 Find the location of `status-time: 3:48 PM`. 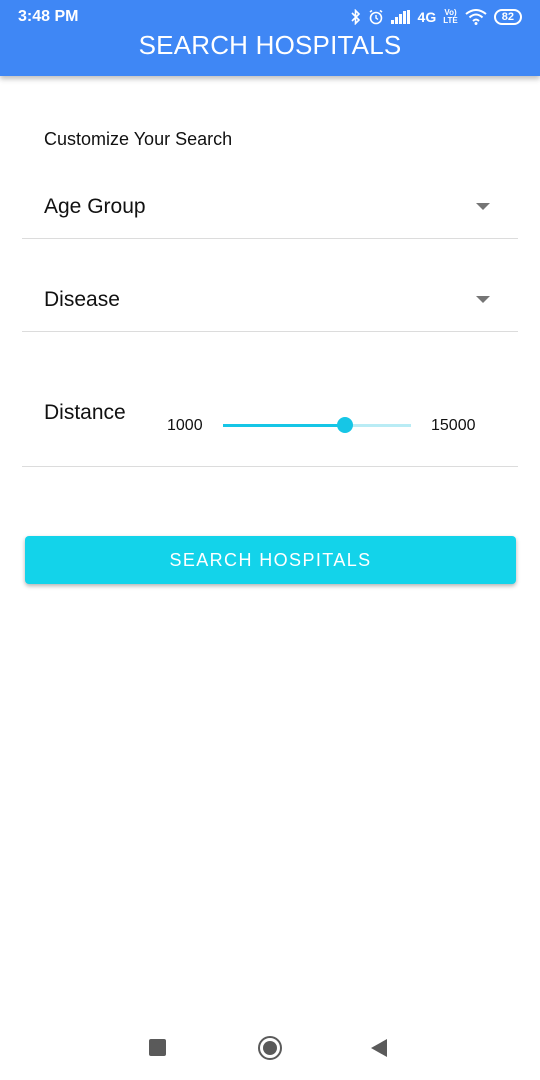

status-time: 3:48 PM is located at coordinates (48, 16).